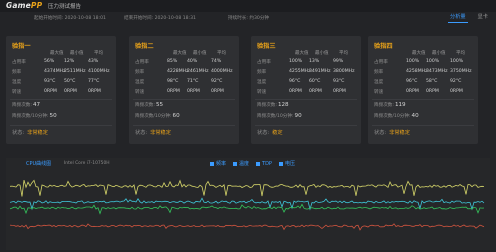  What do you see at coordinates (222, 71) in the screenshot?
I see `metric-value: 4000MHz` at bounding box center [222, 71].